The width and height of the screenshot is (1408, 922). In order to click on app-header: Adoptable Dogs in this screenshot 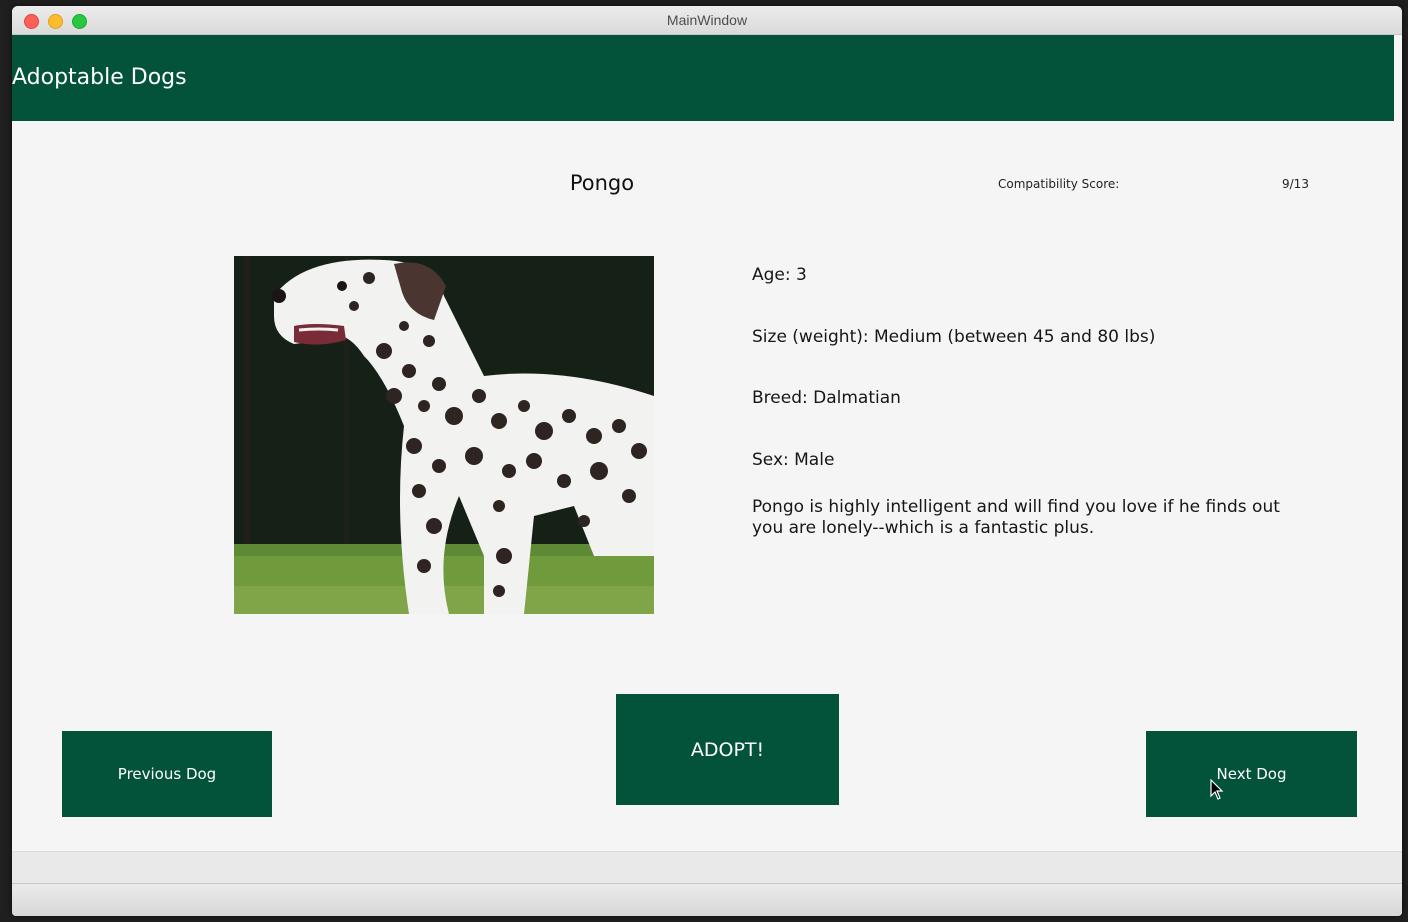, I will do `click(703, 78)`.